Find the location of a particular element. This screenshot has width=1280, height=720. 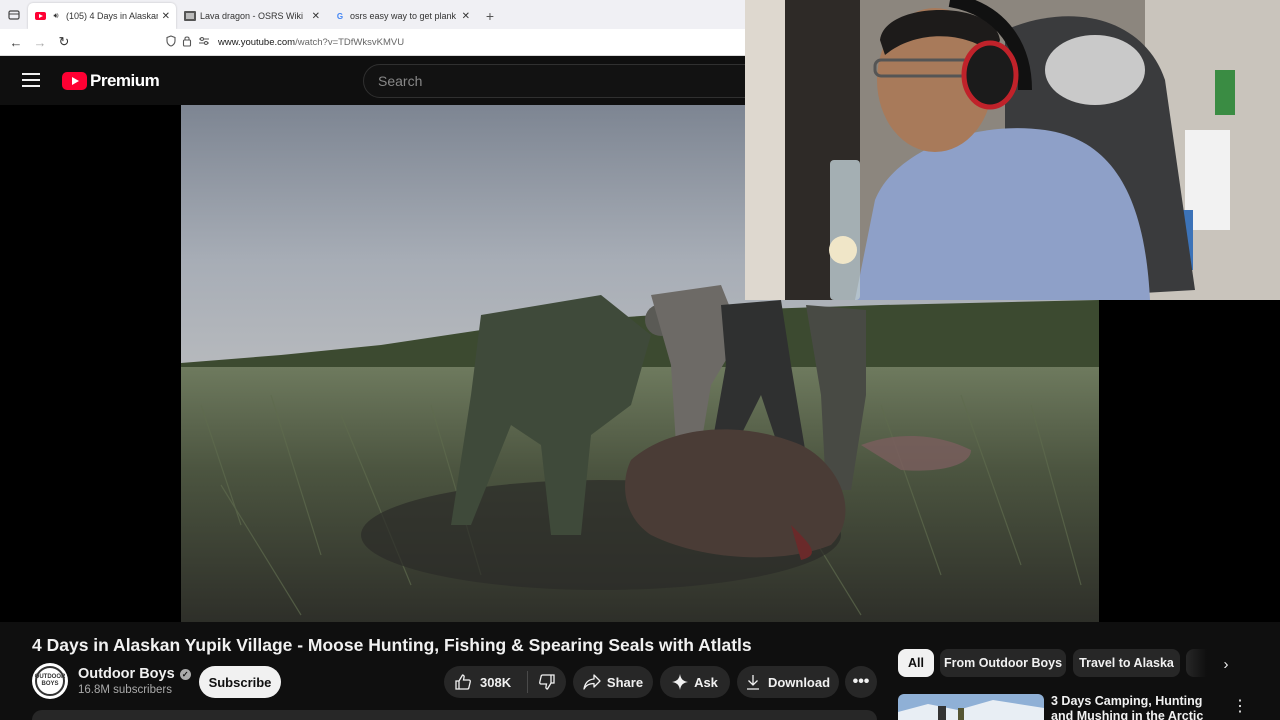

logo-text: Premium is located at coordinates (125, 80).